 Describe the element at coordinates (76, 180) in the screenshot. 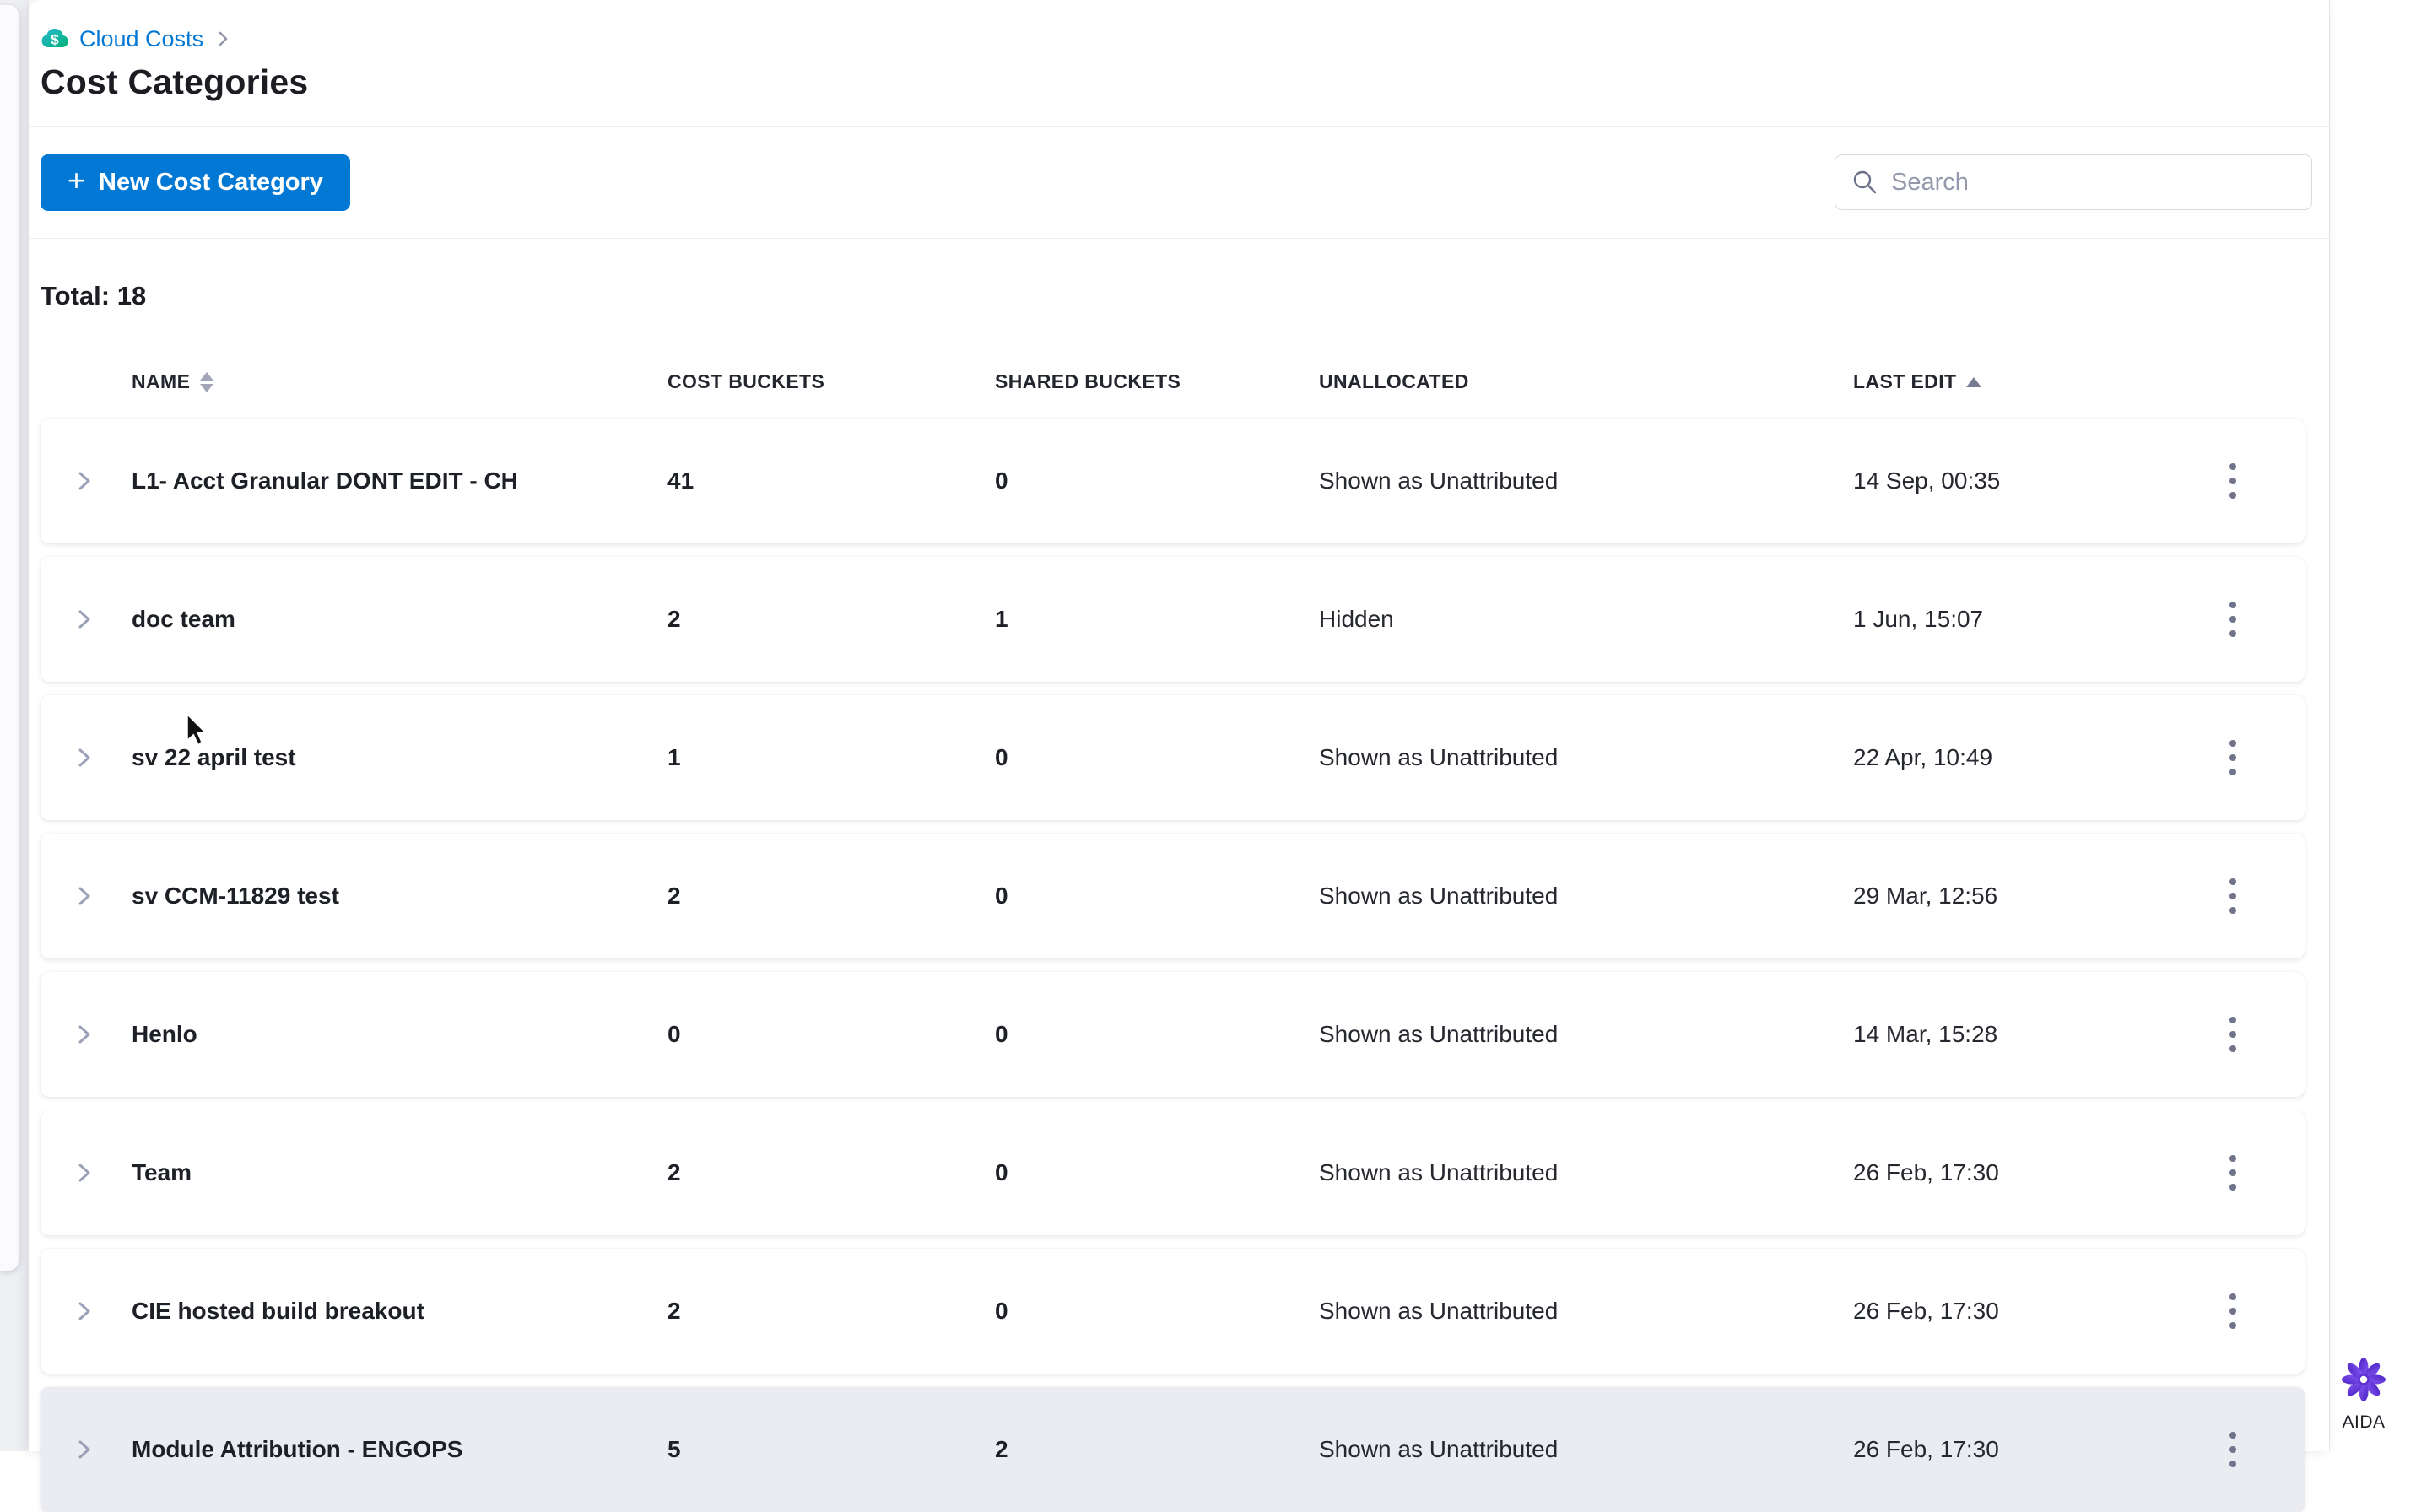

I see `plus-icon: +` at that location.